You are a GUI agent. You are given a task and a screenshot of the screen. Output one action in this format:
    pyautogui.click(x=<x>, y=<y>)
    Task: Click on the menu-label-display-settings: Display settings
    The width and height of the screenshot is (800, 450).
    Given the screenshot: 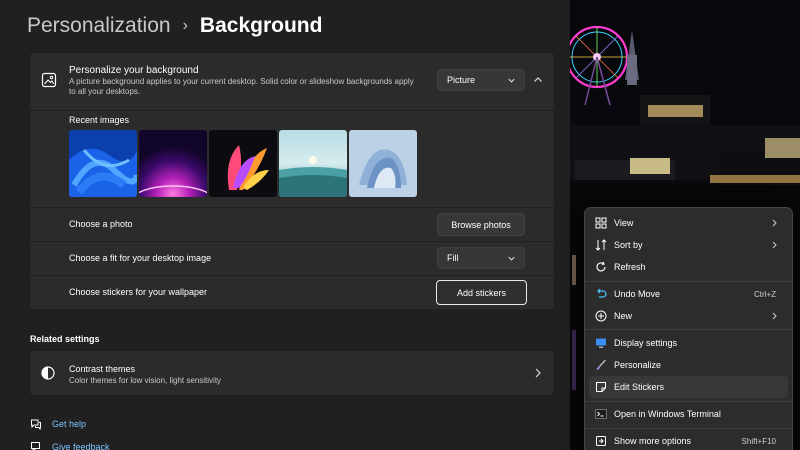 What is the action you would take?
    pyautogui.click(x=646, y=343)
    